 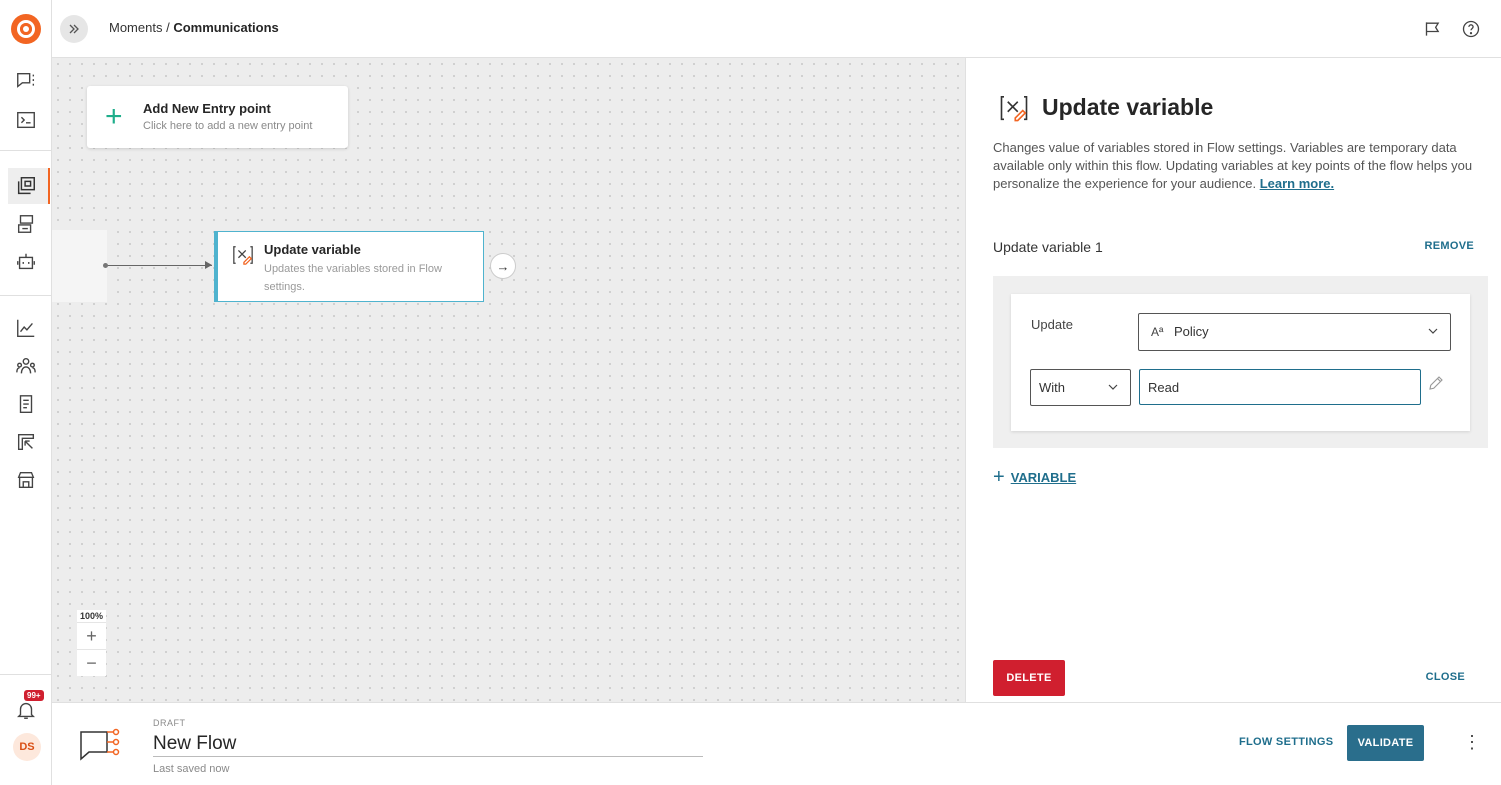 I want to click on app-logo, so click(x=26, y=29).